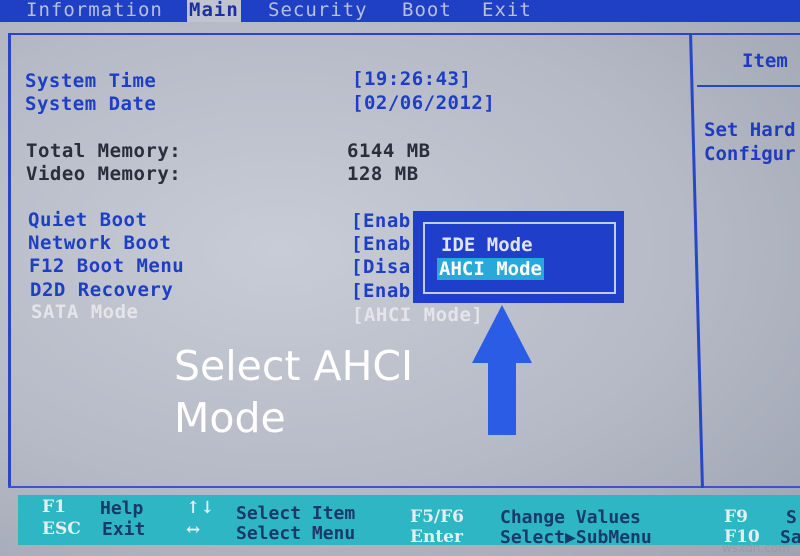 The image size is (800, 556). What do you see at coordinates (296, 533) in the screenshot?
I see `key-left-right-desc: Select Menu` at bounding box center [296, 533].